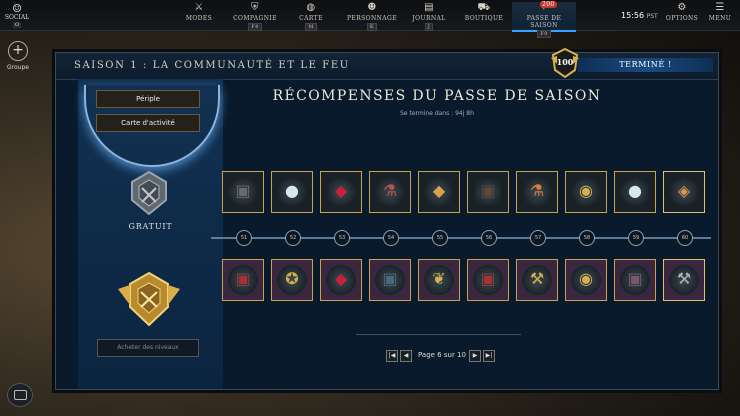 The width and height of the screenshot is (740, 416). I want to click on group-label: Groupe, so click(18, 67).